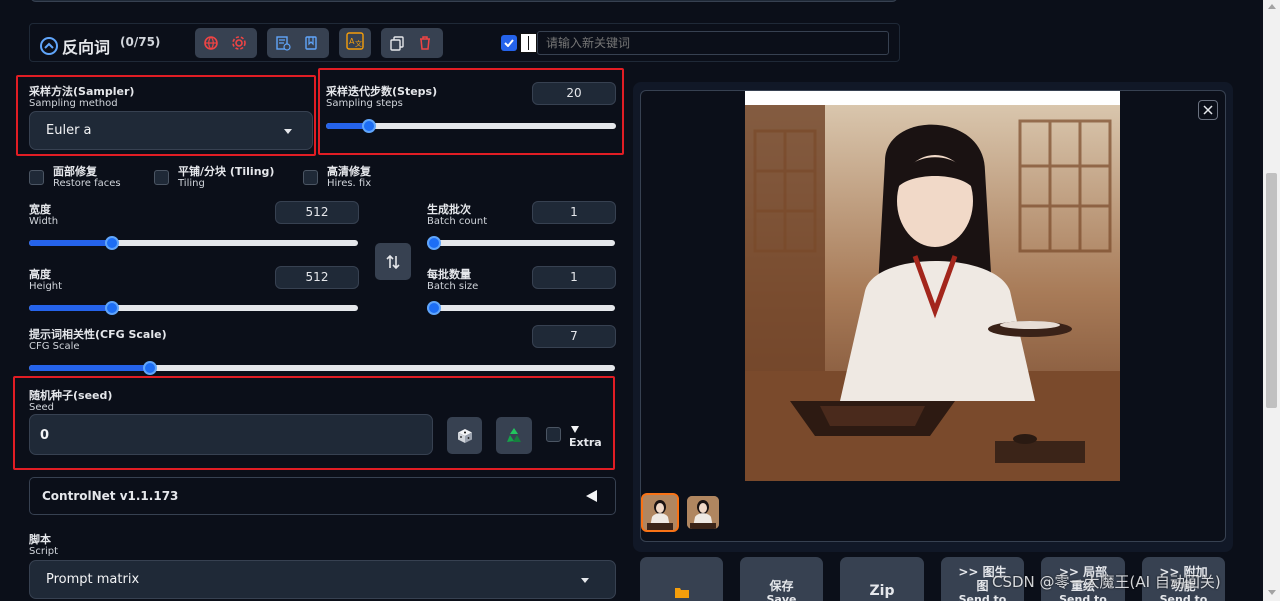 This screenshot has height=601, width=1280. I want to click on script-label-en: Script, so click(44, 551).